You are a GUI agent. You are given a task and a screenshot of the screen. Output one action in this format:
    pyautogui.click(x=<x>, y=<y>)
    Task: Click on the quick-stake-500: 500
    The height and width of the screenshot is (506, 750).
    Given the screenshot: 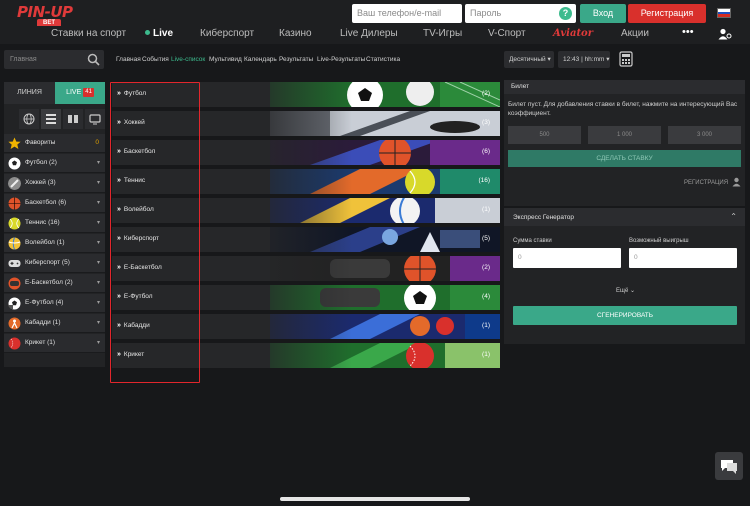 What is the action you would take?
    pyautogui.click(x=544, y=135)
    